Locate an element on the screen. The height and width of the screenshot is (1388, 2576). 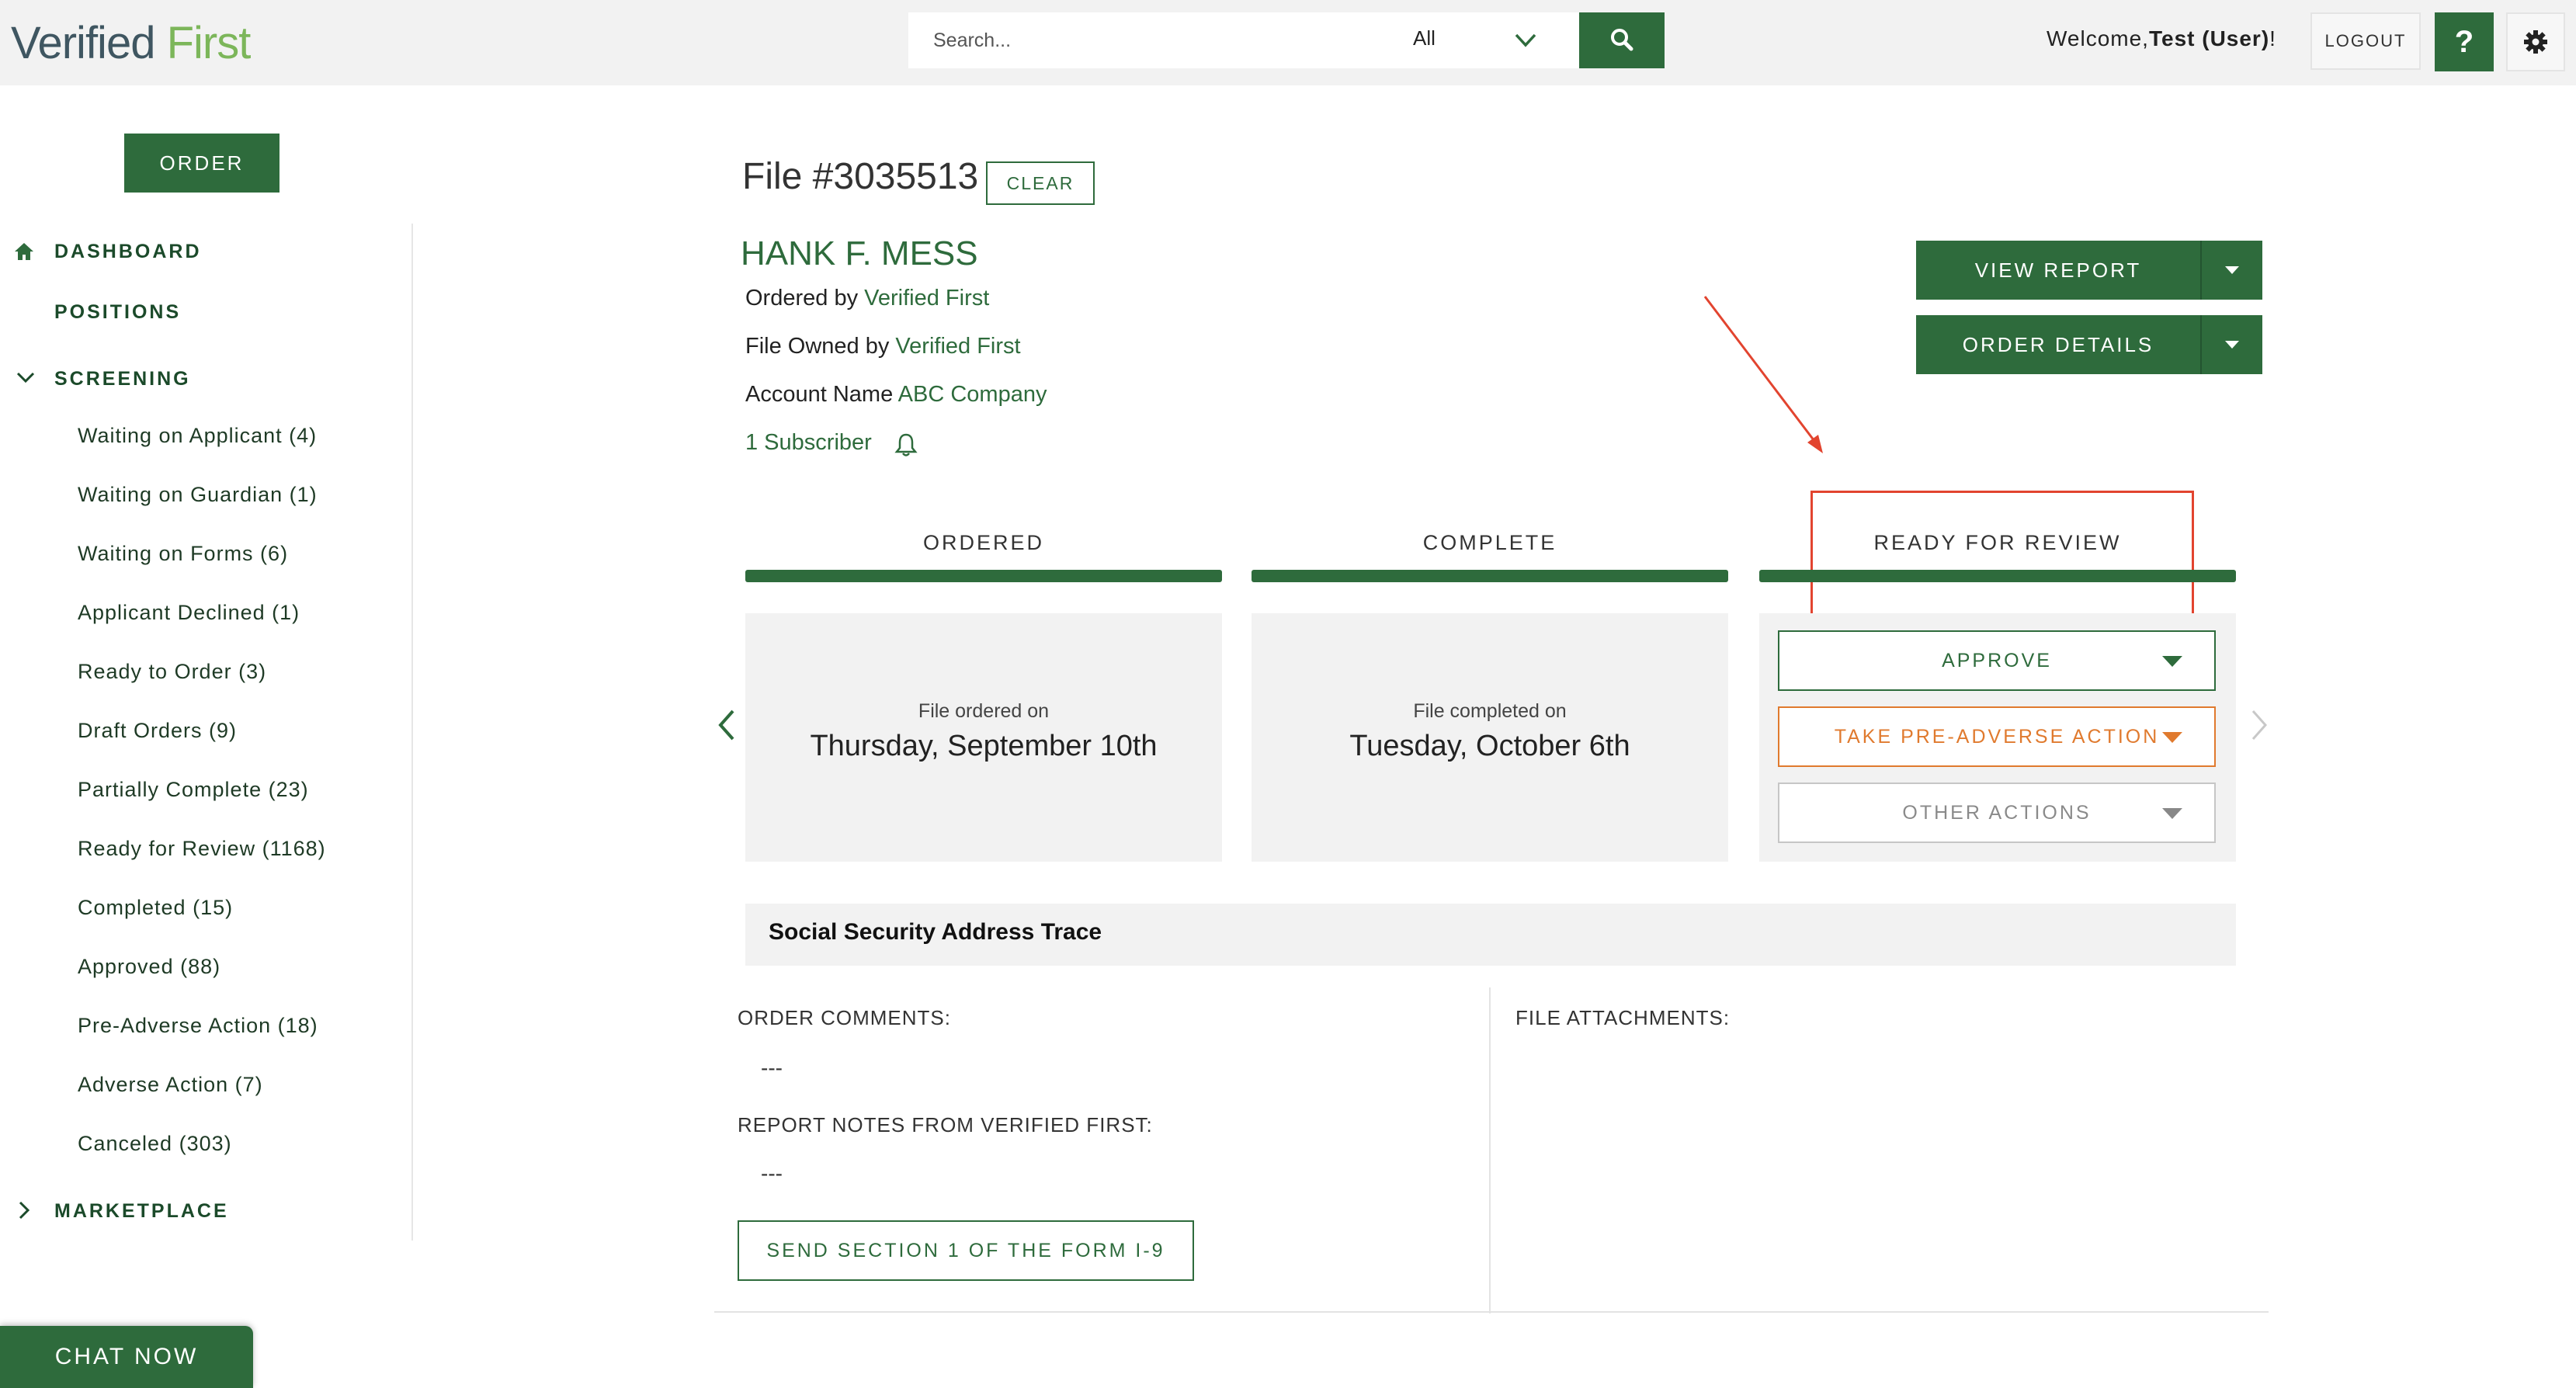
positions-nav: POSITIONS is located at coordinates (117, 312).